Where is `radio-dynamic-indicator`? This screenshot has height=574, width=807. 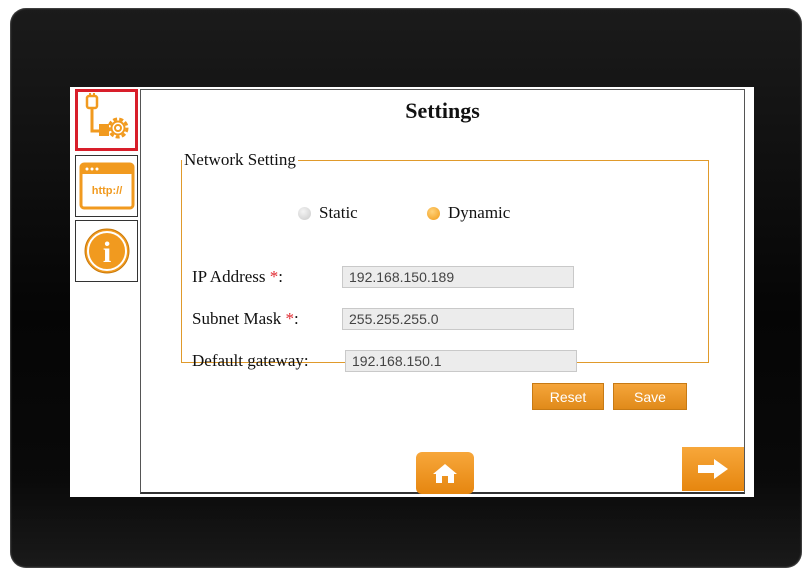
radio-dynamic-indicator is located at coordinates (433, 213).